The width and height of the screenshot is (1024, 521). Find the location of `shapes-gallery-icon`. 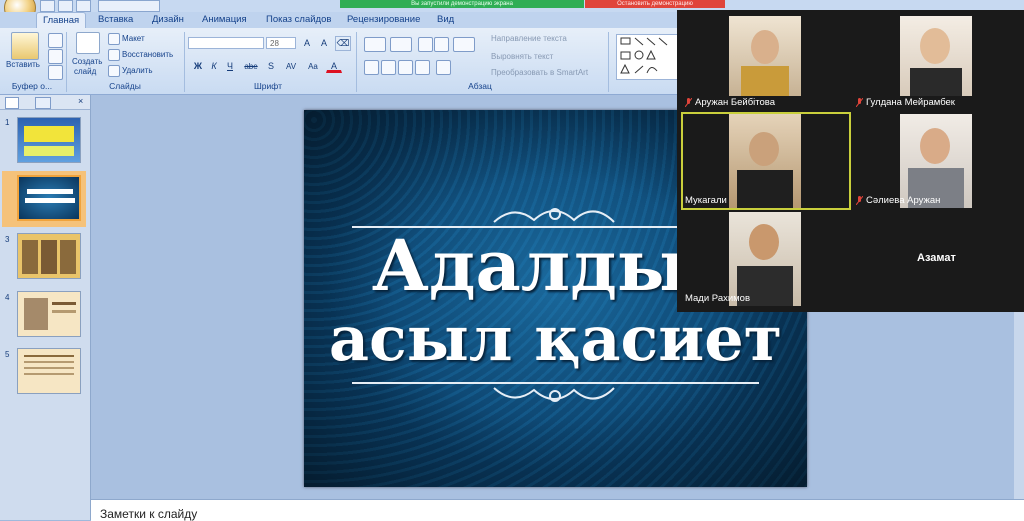

shapes-gallery-icon is located at coordinates (644, 55).